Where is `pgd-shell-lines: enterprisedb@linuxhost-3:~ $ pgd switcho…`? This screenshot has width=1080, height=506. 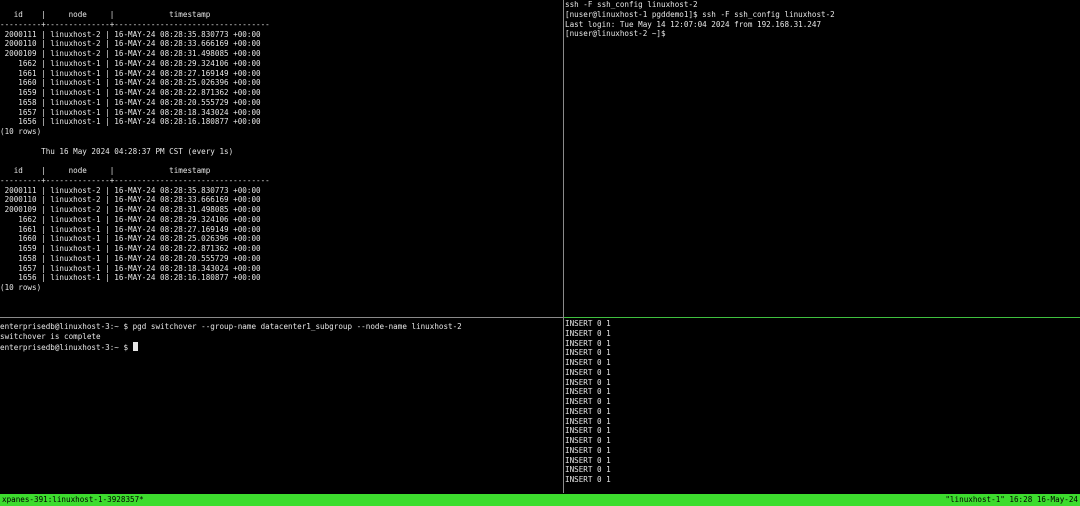 pgd-shell-lines: enterprisedb@linuxhost-3:~ $ pgd switcho… is located at coordinates (281, 330).